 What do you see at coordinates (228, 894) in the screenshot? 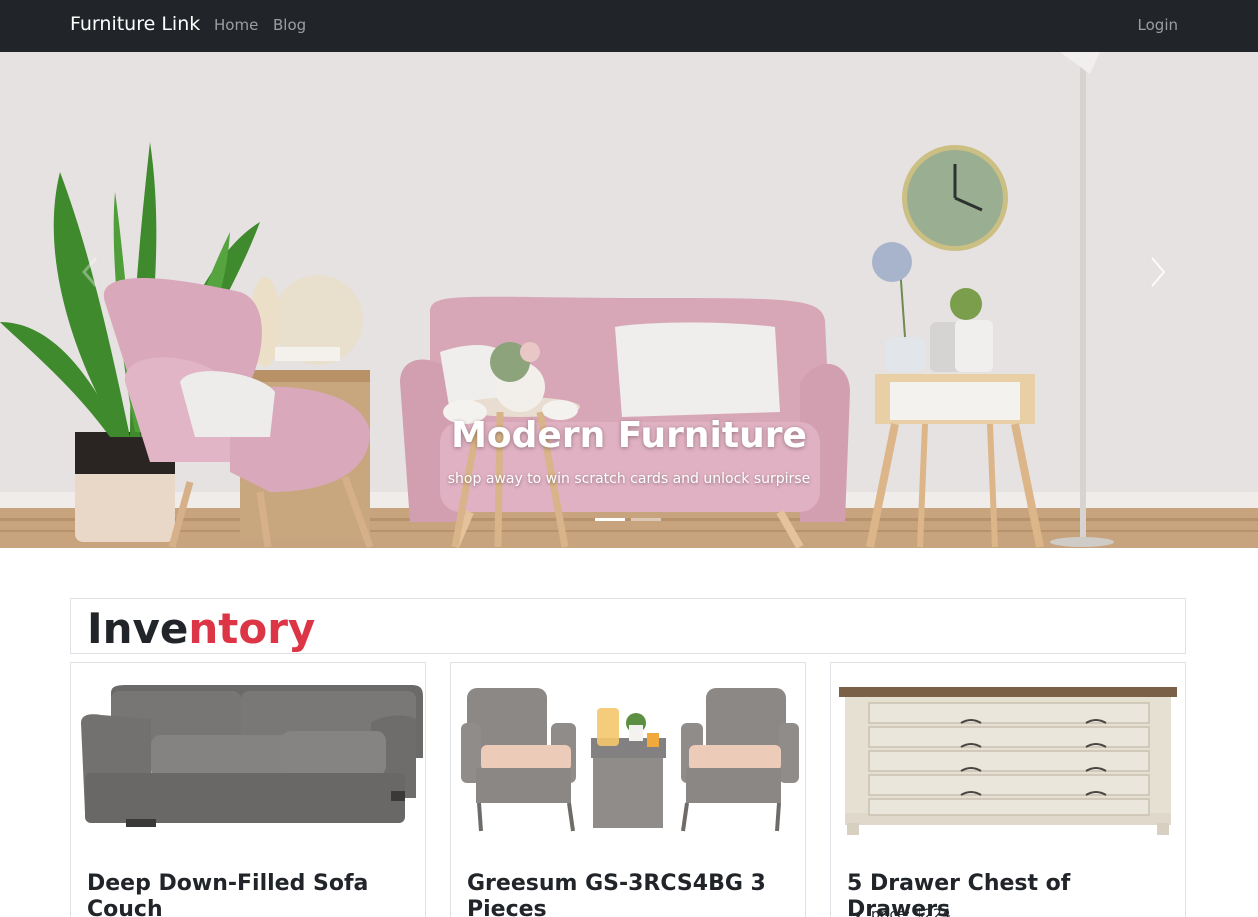
I see `card-title: Deep Down-Filled Sofa Couch` at bounding box center [228, 894].